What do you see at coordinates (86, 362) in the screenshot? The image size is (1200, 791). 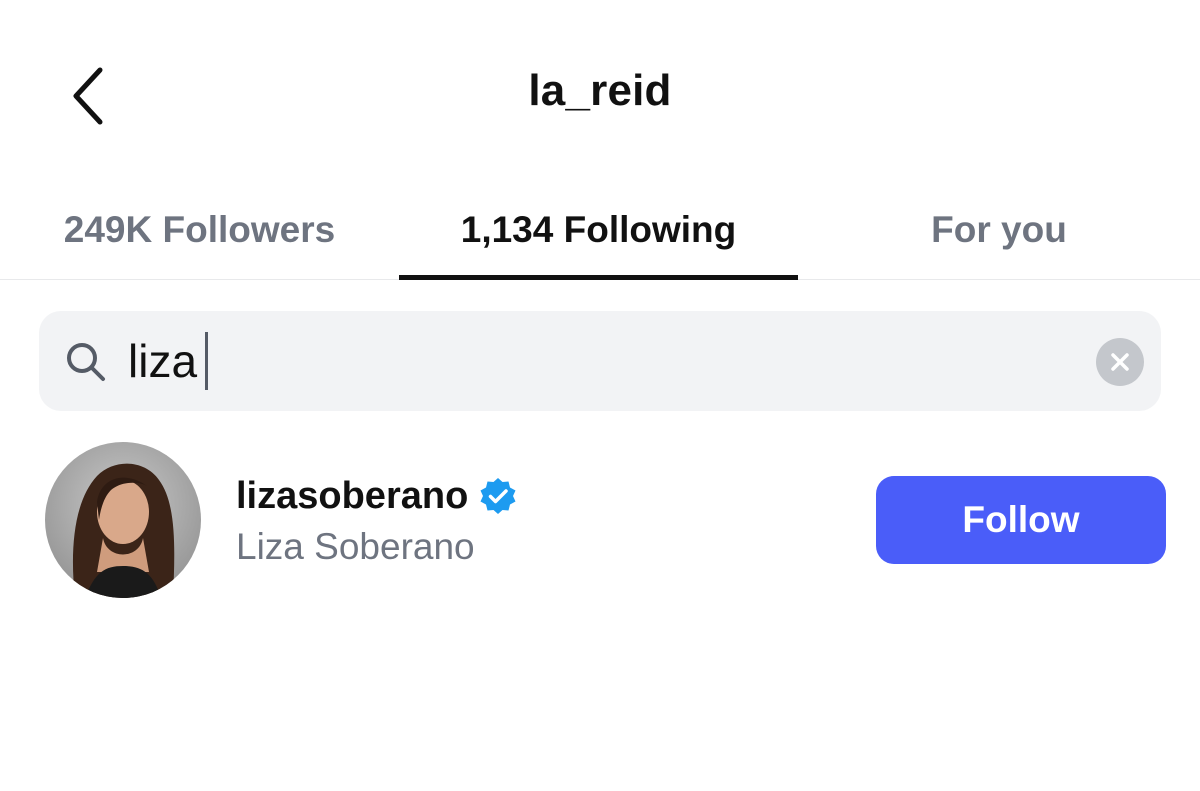 I see `search-icon` at bounding box center [86, 362].